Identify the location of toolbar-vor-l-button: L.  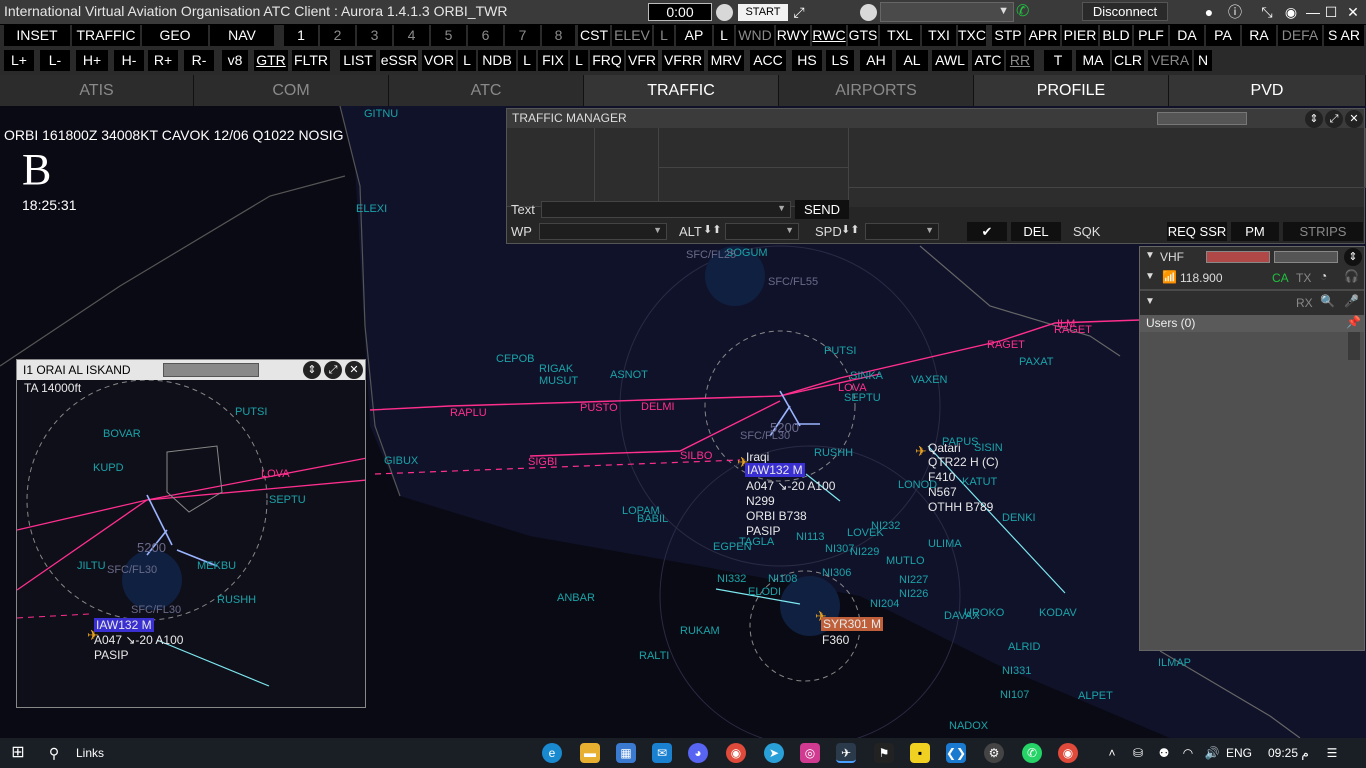
(467, 60).